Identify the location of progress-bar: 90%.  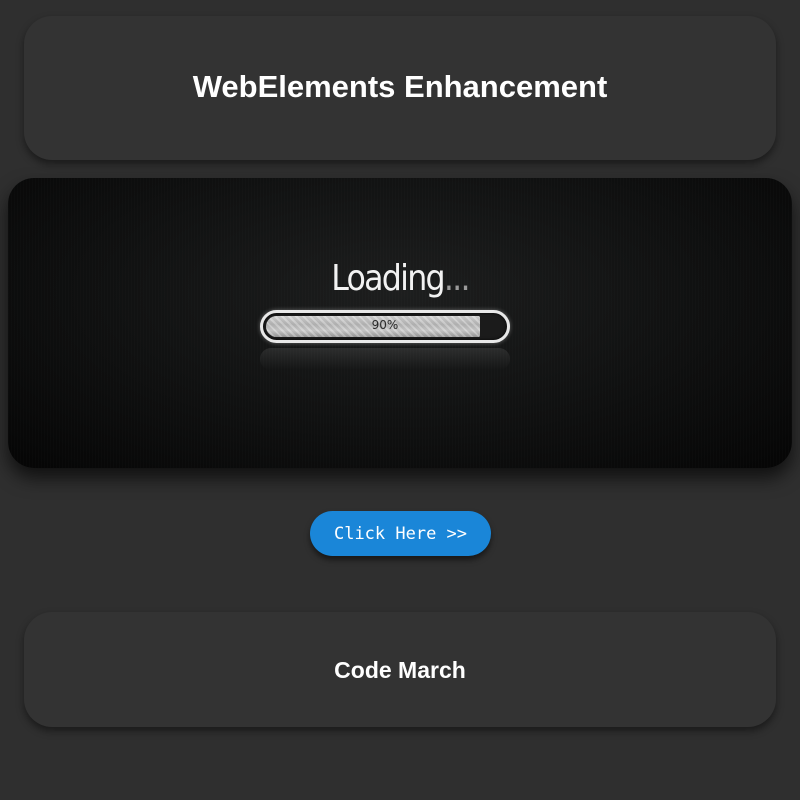
(385, 326).